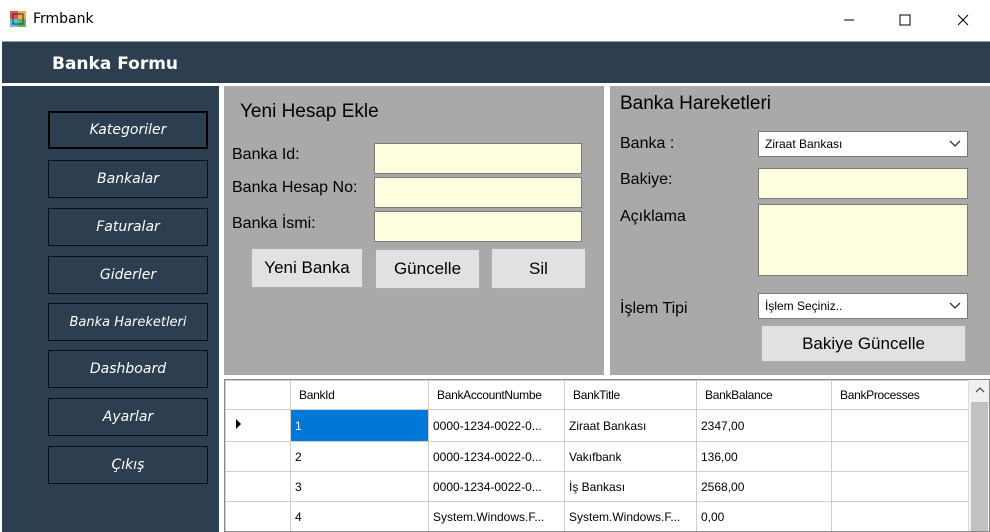 The height and width of the screenshot is (532, 990). Describe the element at coordinates (128, 275) in the screenshot. I see `sidebar-item-giderler: Giderler` at that location.